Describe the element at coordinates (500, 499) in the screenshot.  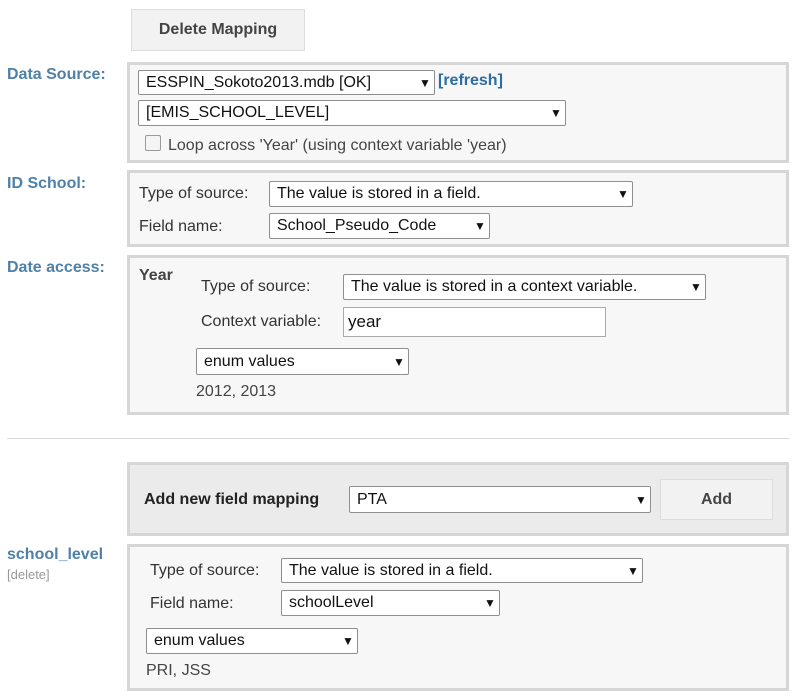
I see `add-mapping-field-select: PTA ▼` at that location.